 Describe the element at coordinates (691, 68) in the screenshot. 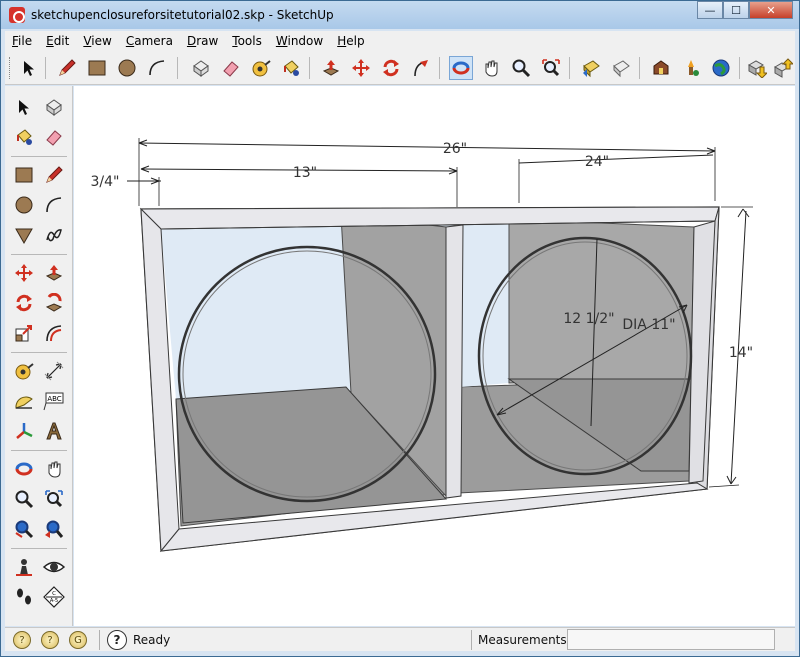

I see `components-icon` at that location.